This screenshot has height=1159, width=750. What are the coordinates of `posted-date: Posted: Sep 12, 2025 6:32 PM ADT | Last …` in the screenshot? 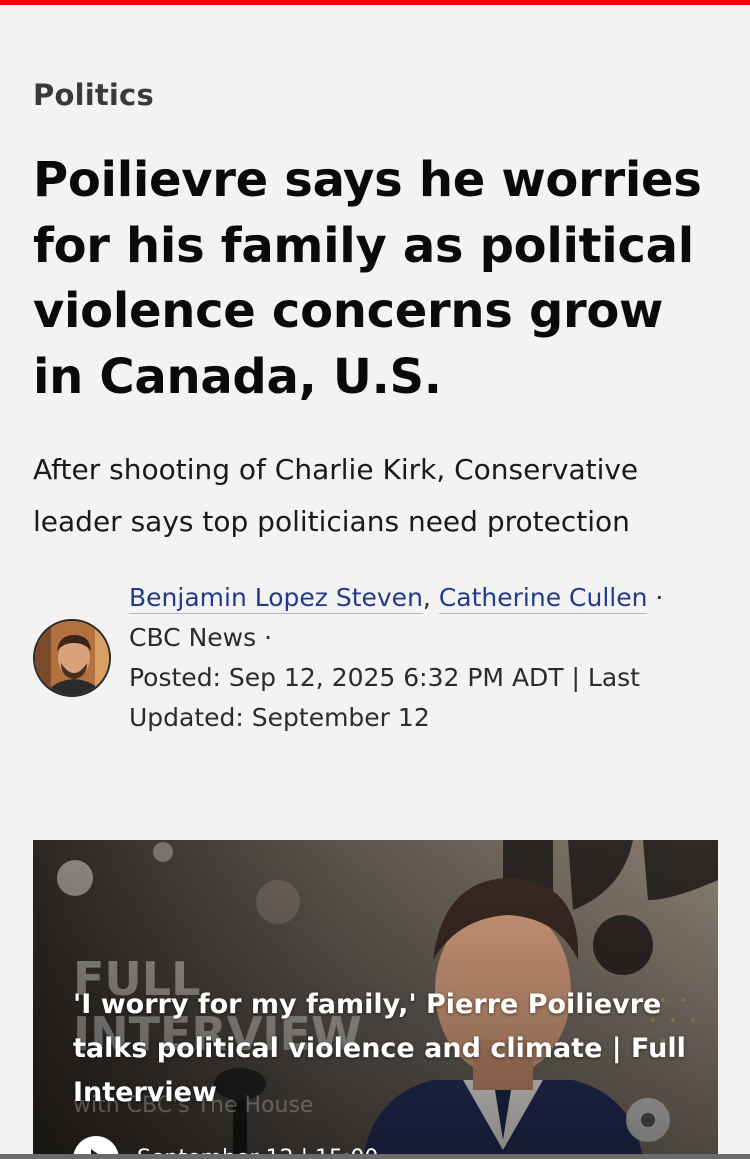 It's located at (384, 697).